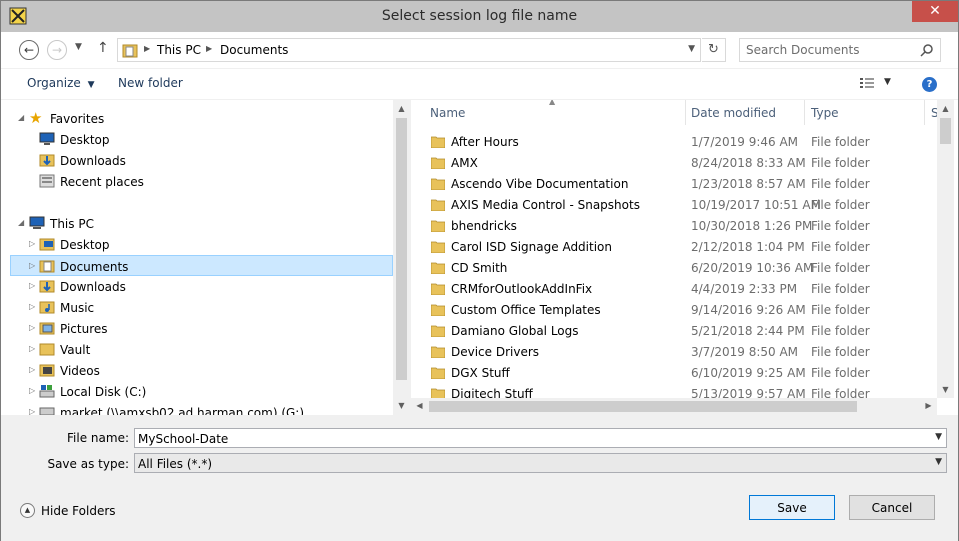 This screenshot has height=541, width=959. What do you see at coordinates (419, 405) in the screenshot?
I see `scroll-left-icon: ◀` at bounding box center [419, 405].